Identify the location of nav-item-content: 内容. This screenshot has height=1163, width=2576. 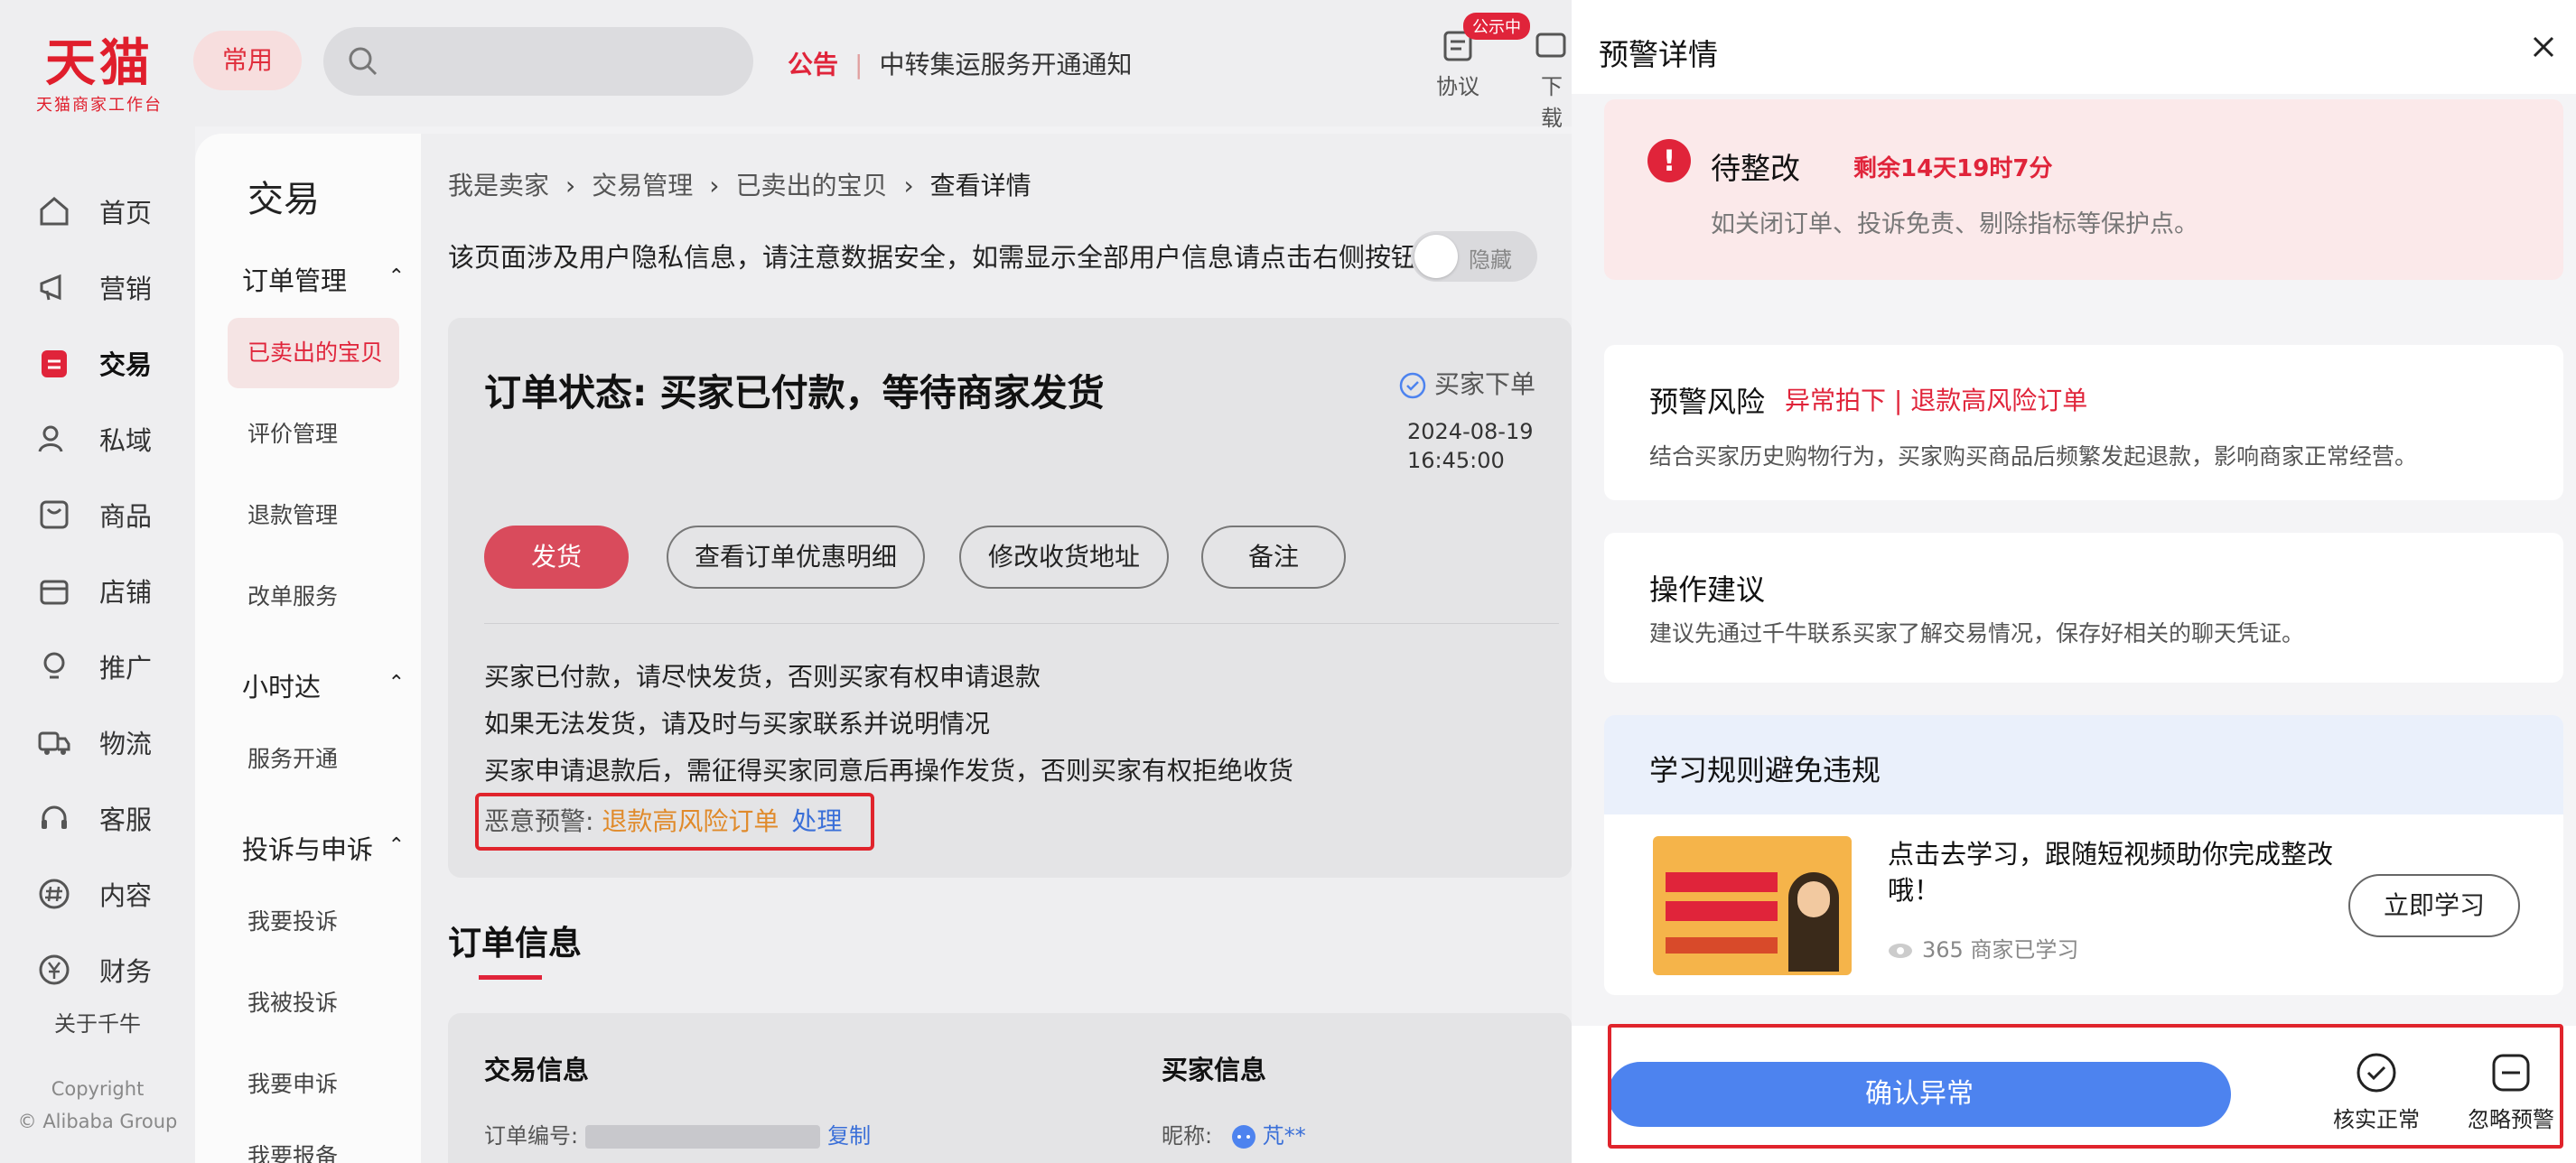
(113, 894).